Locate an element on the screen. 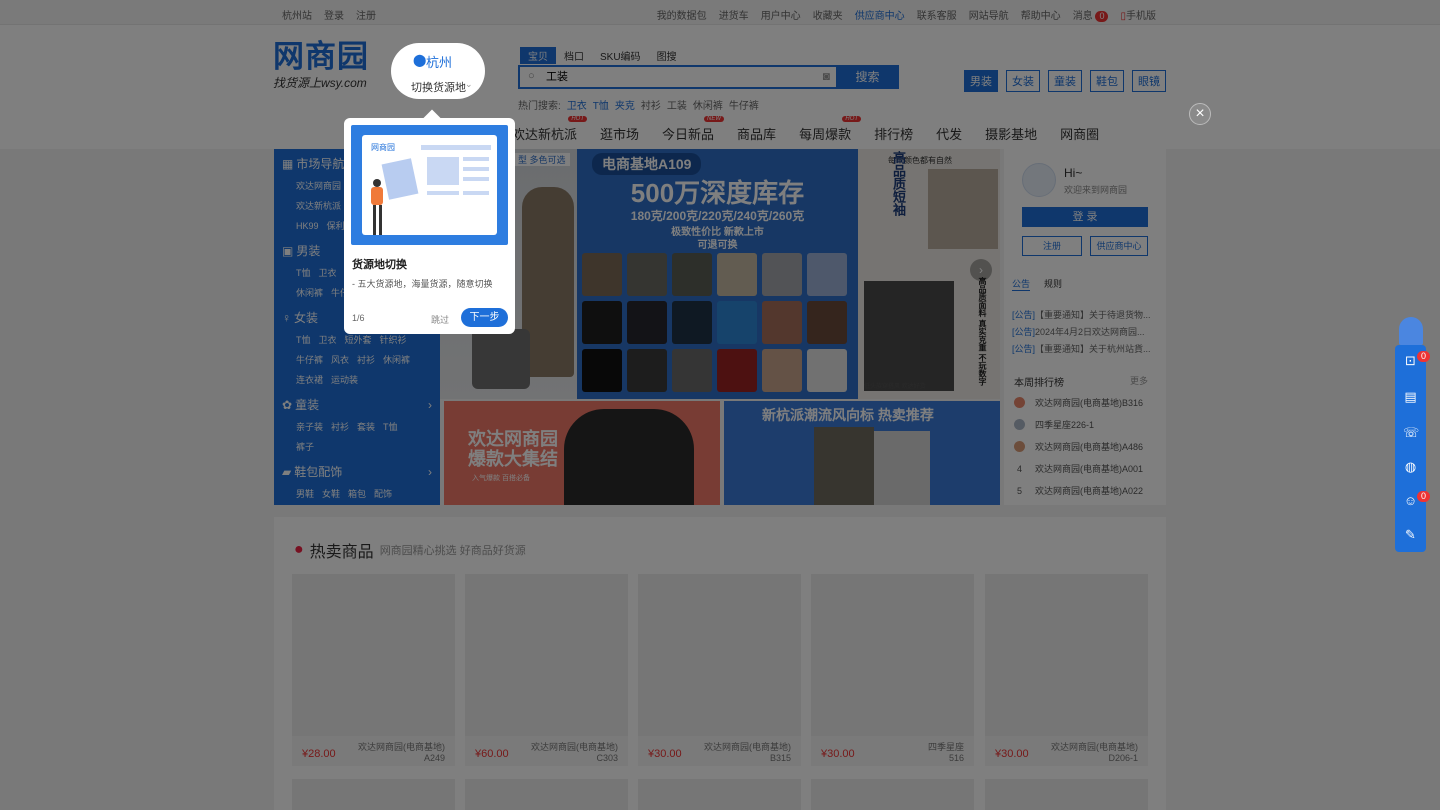 The width and height of the screenshot is (1440, 810). mascot-chat-icon: ☺ is located at coordinates (1410, 500).